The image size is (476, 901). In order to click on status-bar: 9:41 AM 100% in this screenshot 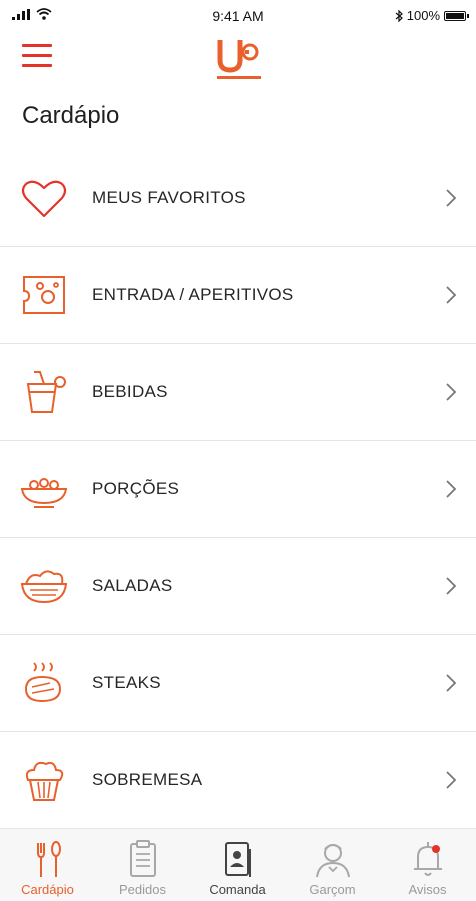, I will do `click(238, 15)`.